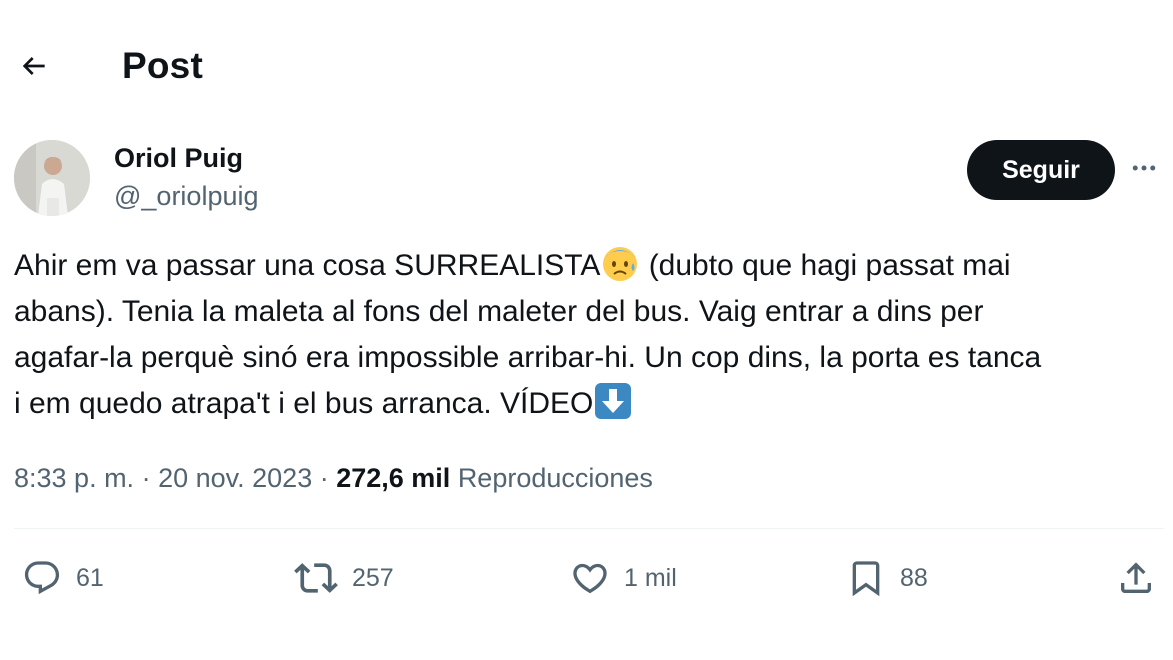 This screenshot has height=660, width=1173. What do you see at coordinates (186, 196) in the screenshot?
I see `author-handle: @_oriolpuig` at bounding box center [186, 196].